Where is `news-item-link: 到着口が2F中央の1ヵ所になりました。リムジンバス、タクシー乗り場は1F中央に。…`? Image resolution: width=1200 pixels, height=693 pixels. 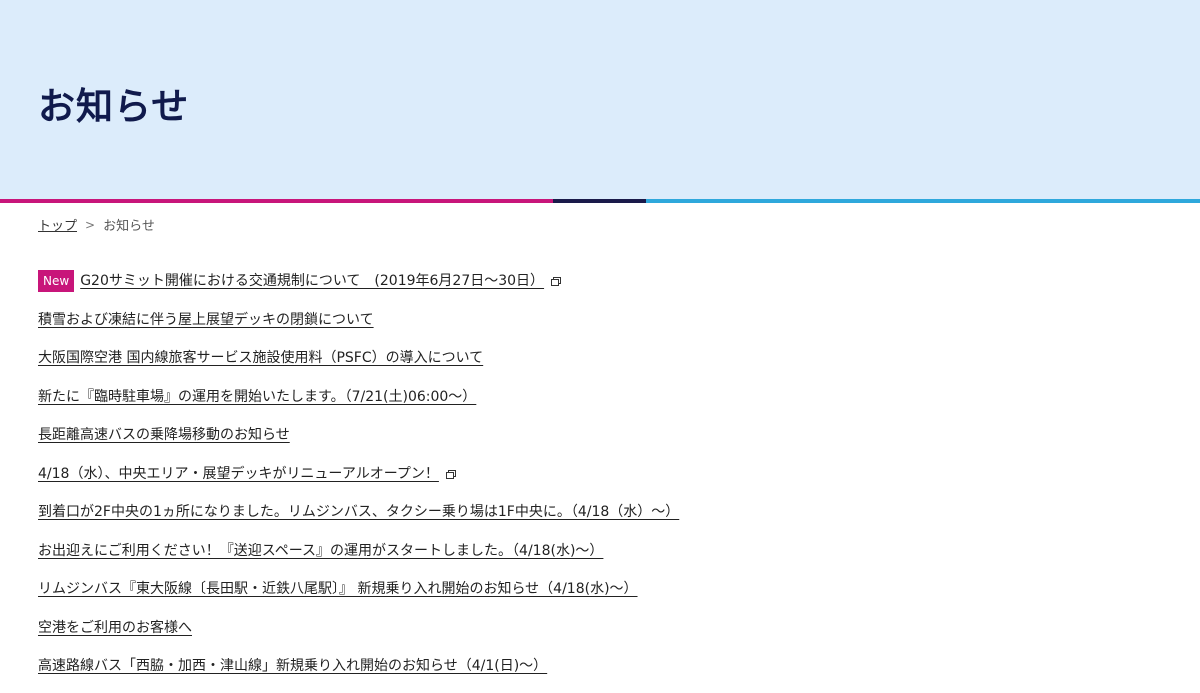 news-item-link: 到着口が2F中央の1ヵ所になりました。リムジンバス、タクシー乗り場は1F中央に。… is located at coordinates (358, 512).